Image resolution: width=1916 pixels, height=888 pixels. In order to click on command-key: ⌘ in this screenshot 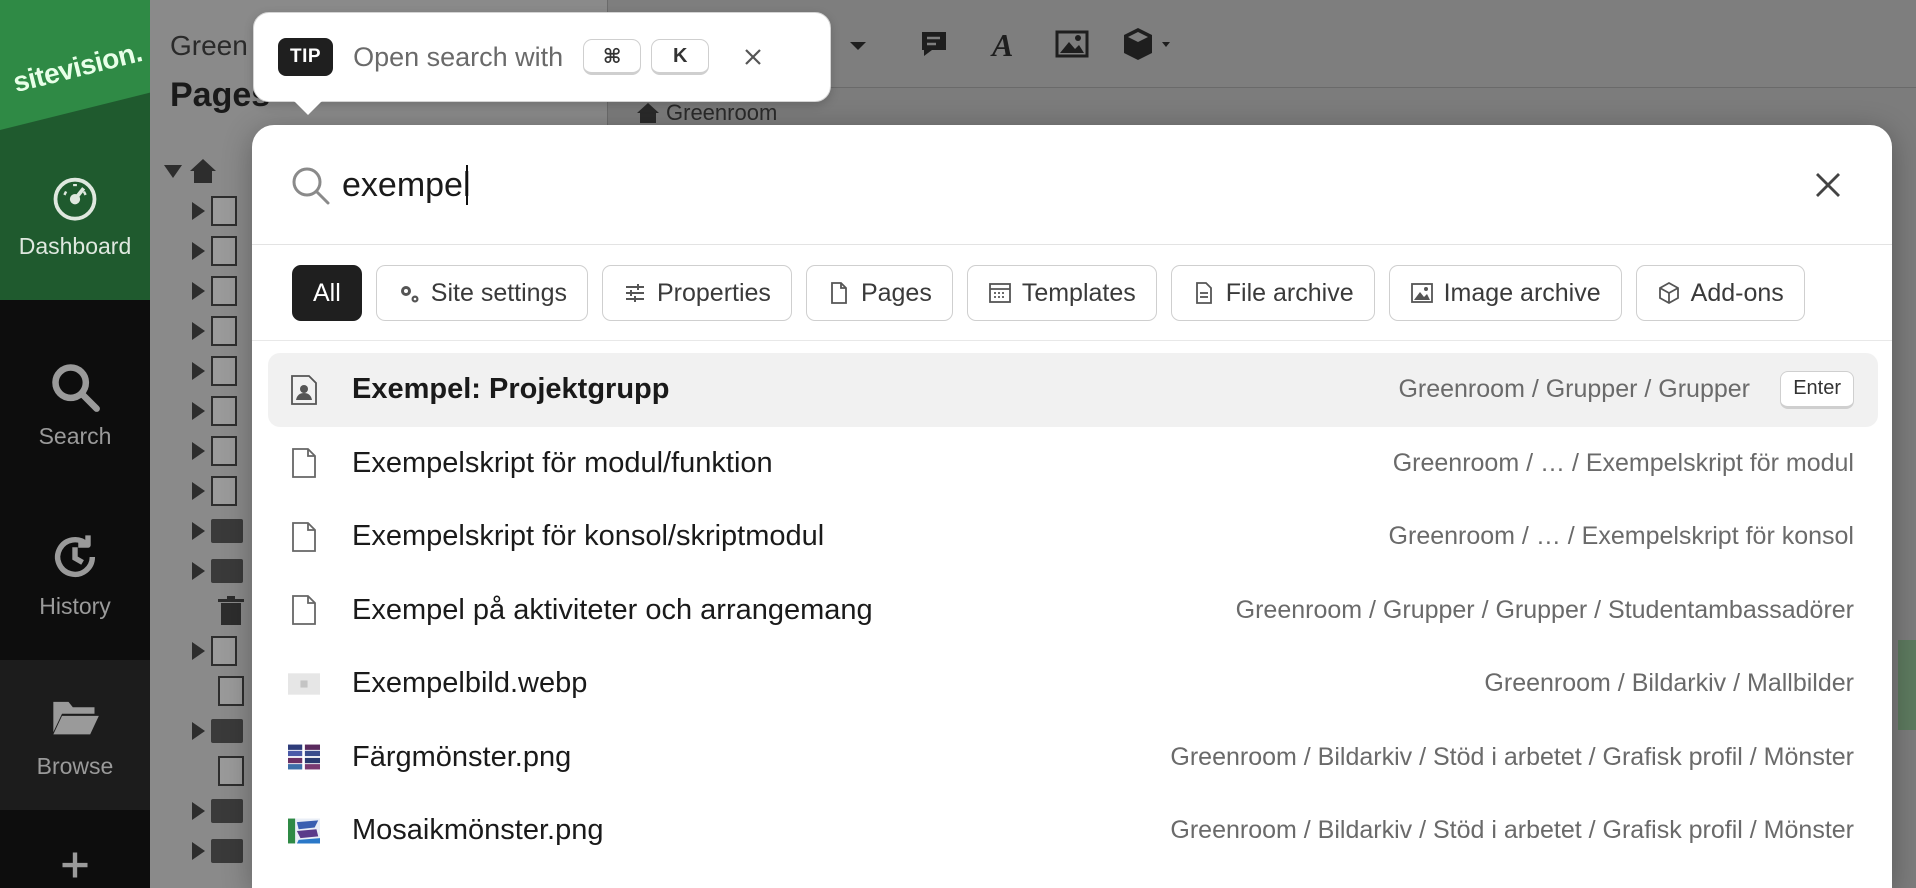, I will do `click(612, 57)`.